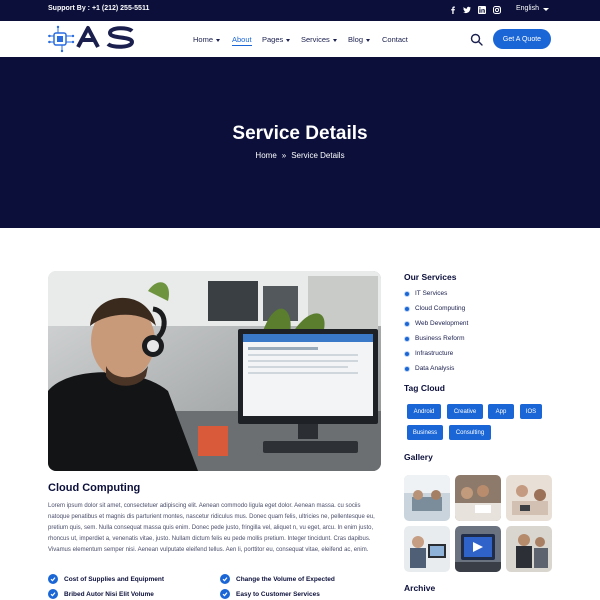 This screenshot has width=600, height=600. I want to click on sidebar-service-label: Data Analysis, so click(435, 368).